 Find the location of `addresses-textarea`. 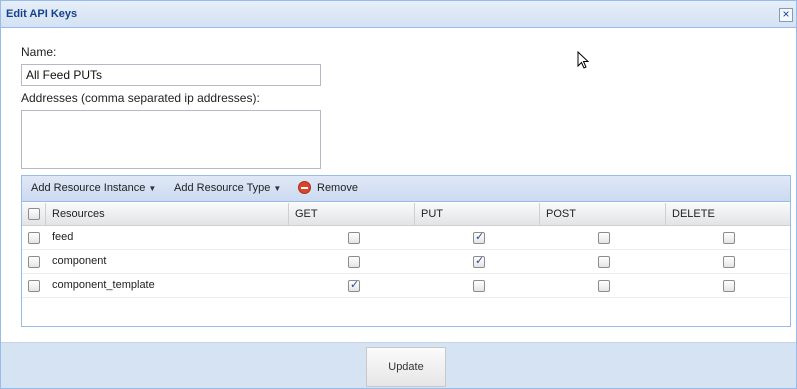

addresses-textarea is located at coordinates (171, 139).